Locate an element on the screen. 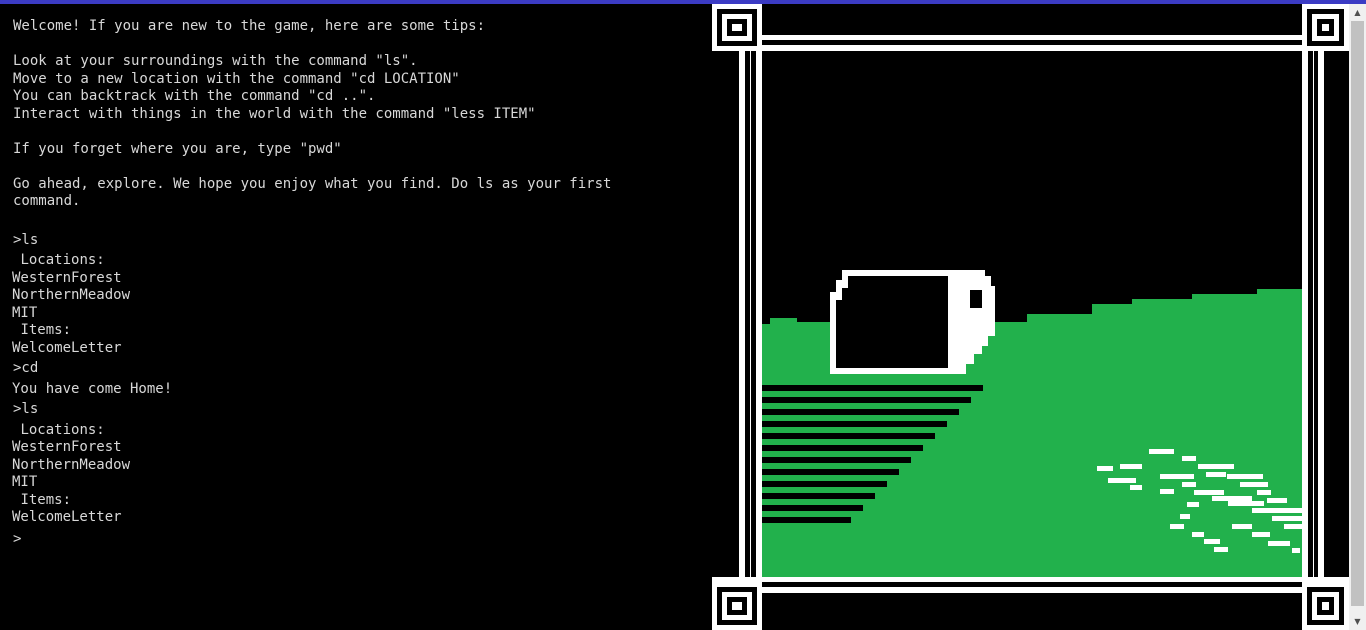 The image size is (1366, 630). history-entry: >cd You have come Home! is located at coordinates (332, 379).